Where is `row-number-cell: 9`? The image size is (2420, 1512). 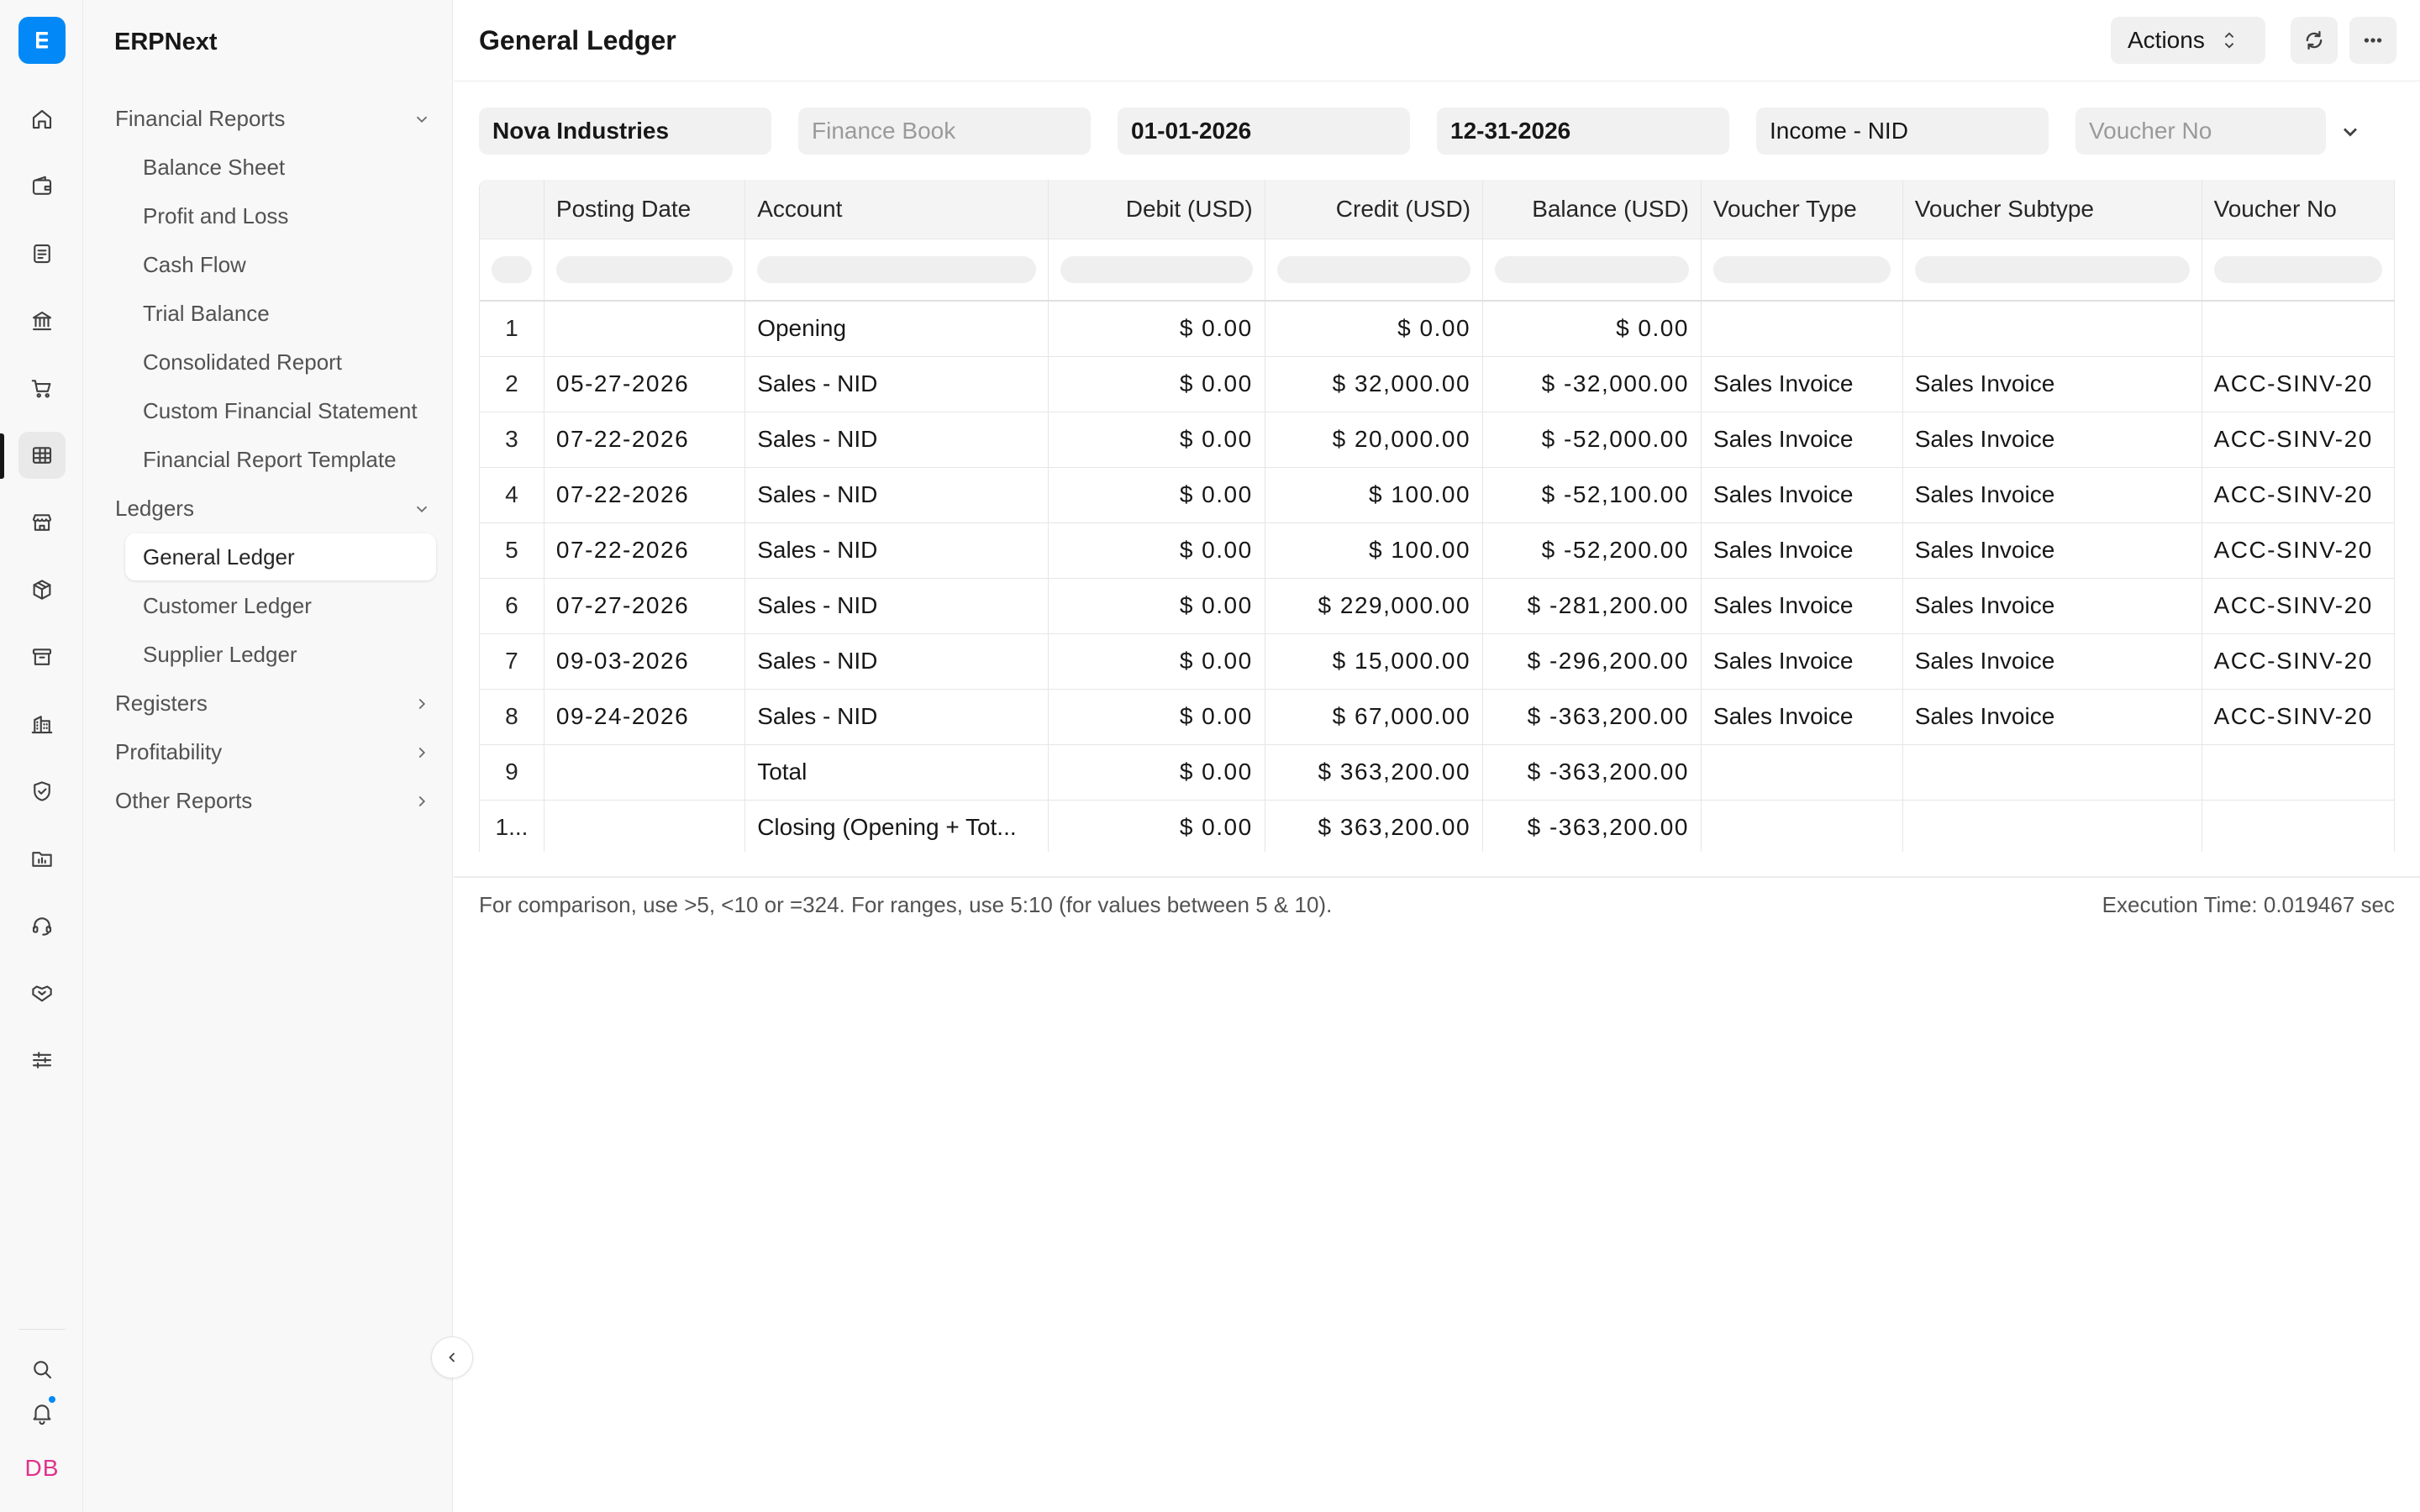
row-number-cell: 9 is located at coordinates (512, 772).